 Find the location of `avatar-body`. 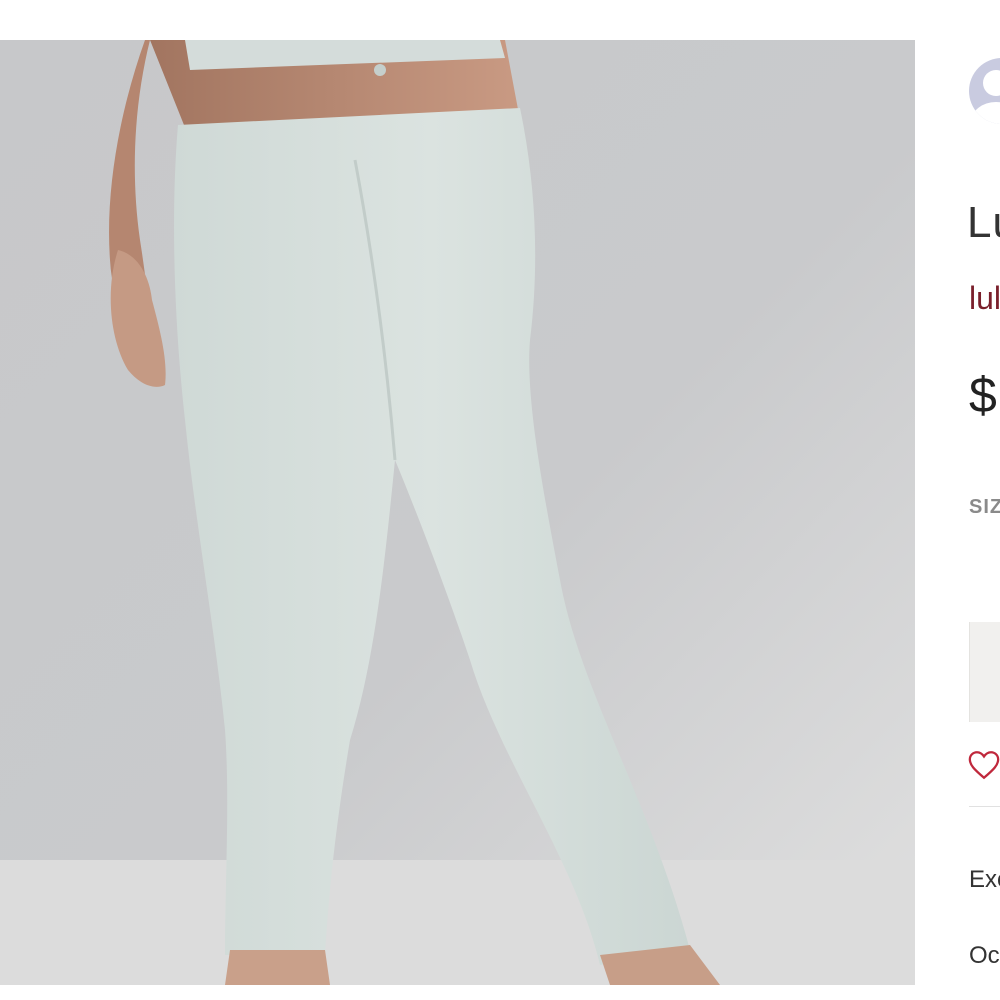

avatar-body is located at coordinates (985, 113).